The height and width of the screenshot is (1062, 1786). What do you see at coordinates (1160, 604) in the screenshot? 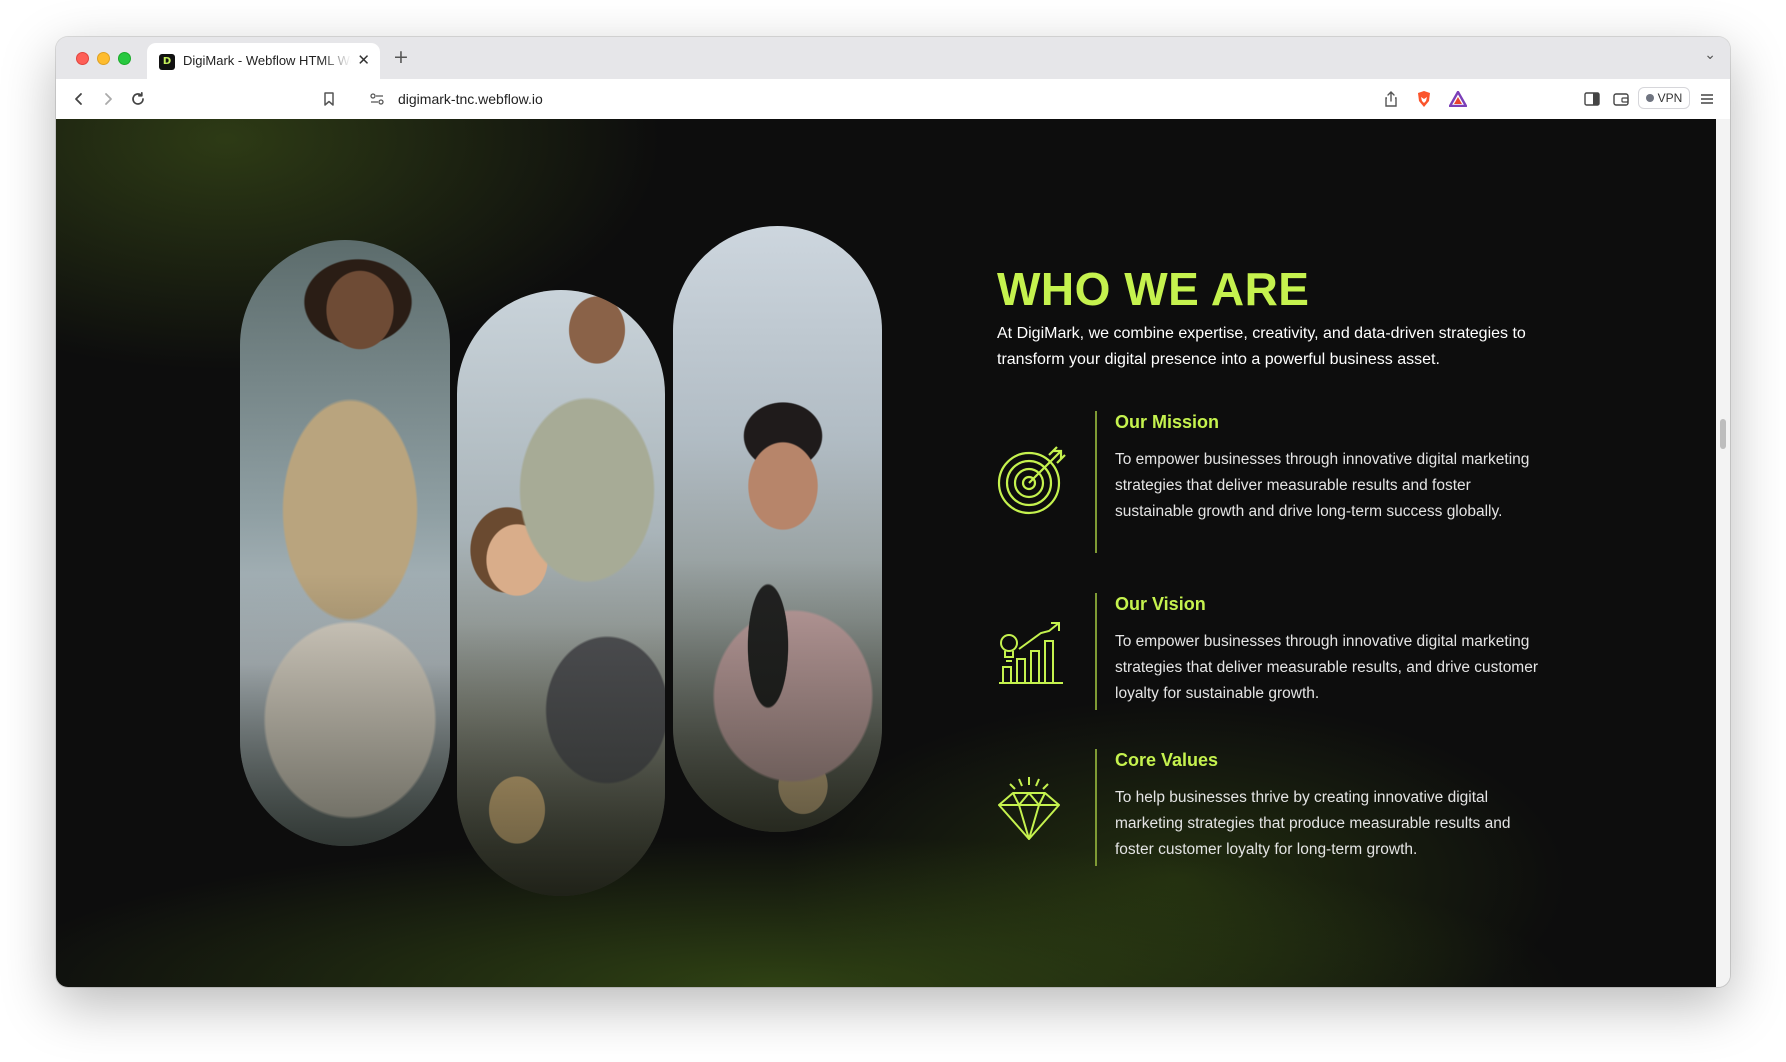
I see `vision-title: Our Vision` at bounding box center [1160, 604].